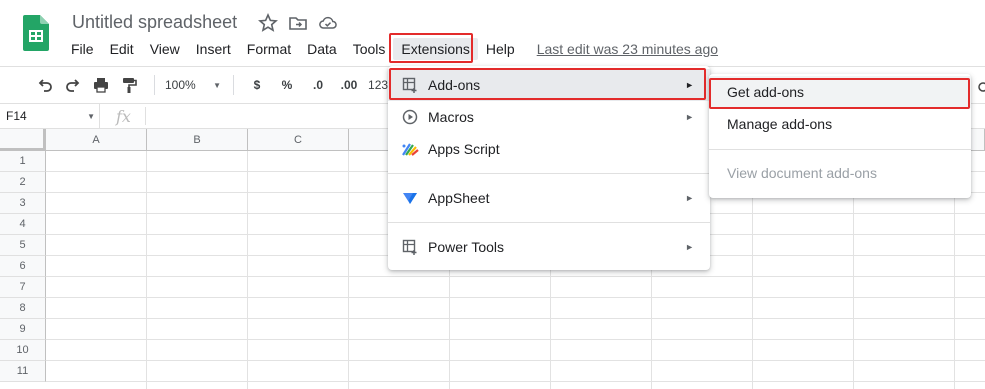  Describe the element at coordinates (980, 87) in the screenshot. I see `link-icon` at that location.